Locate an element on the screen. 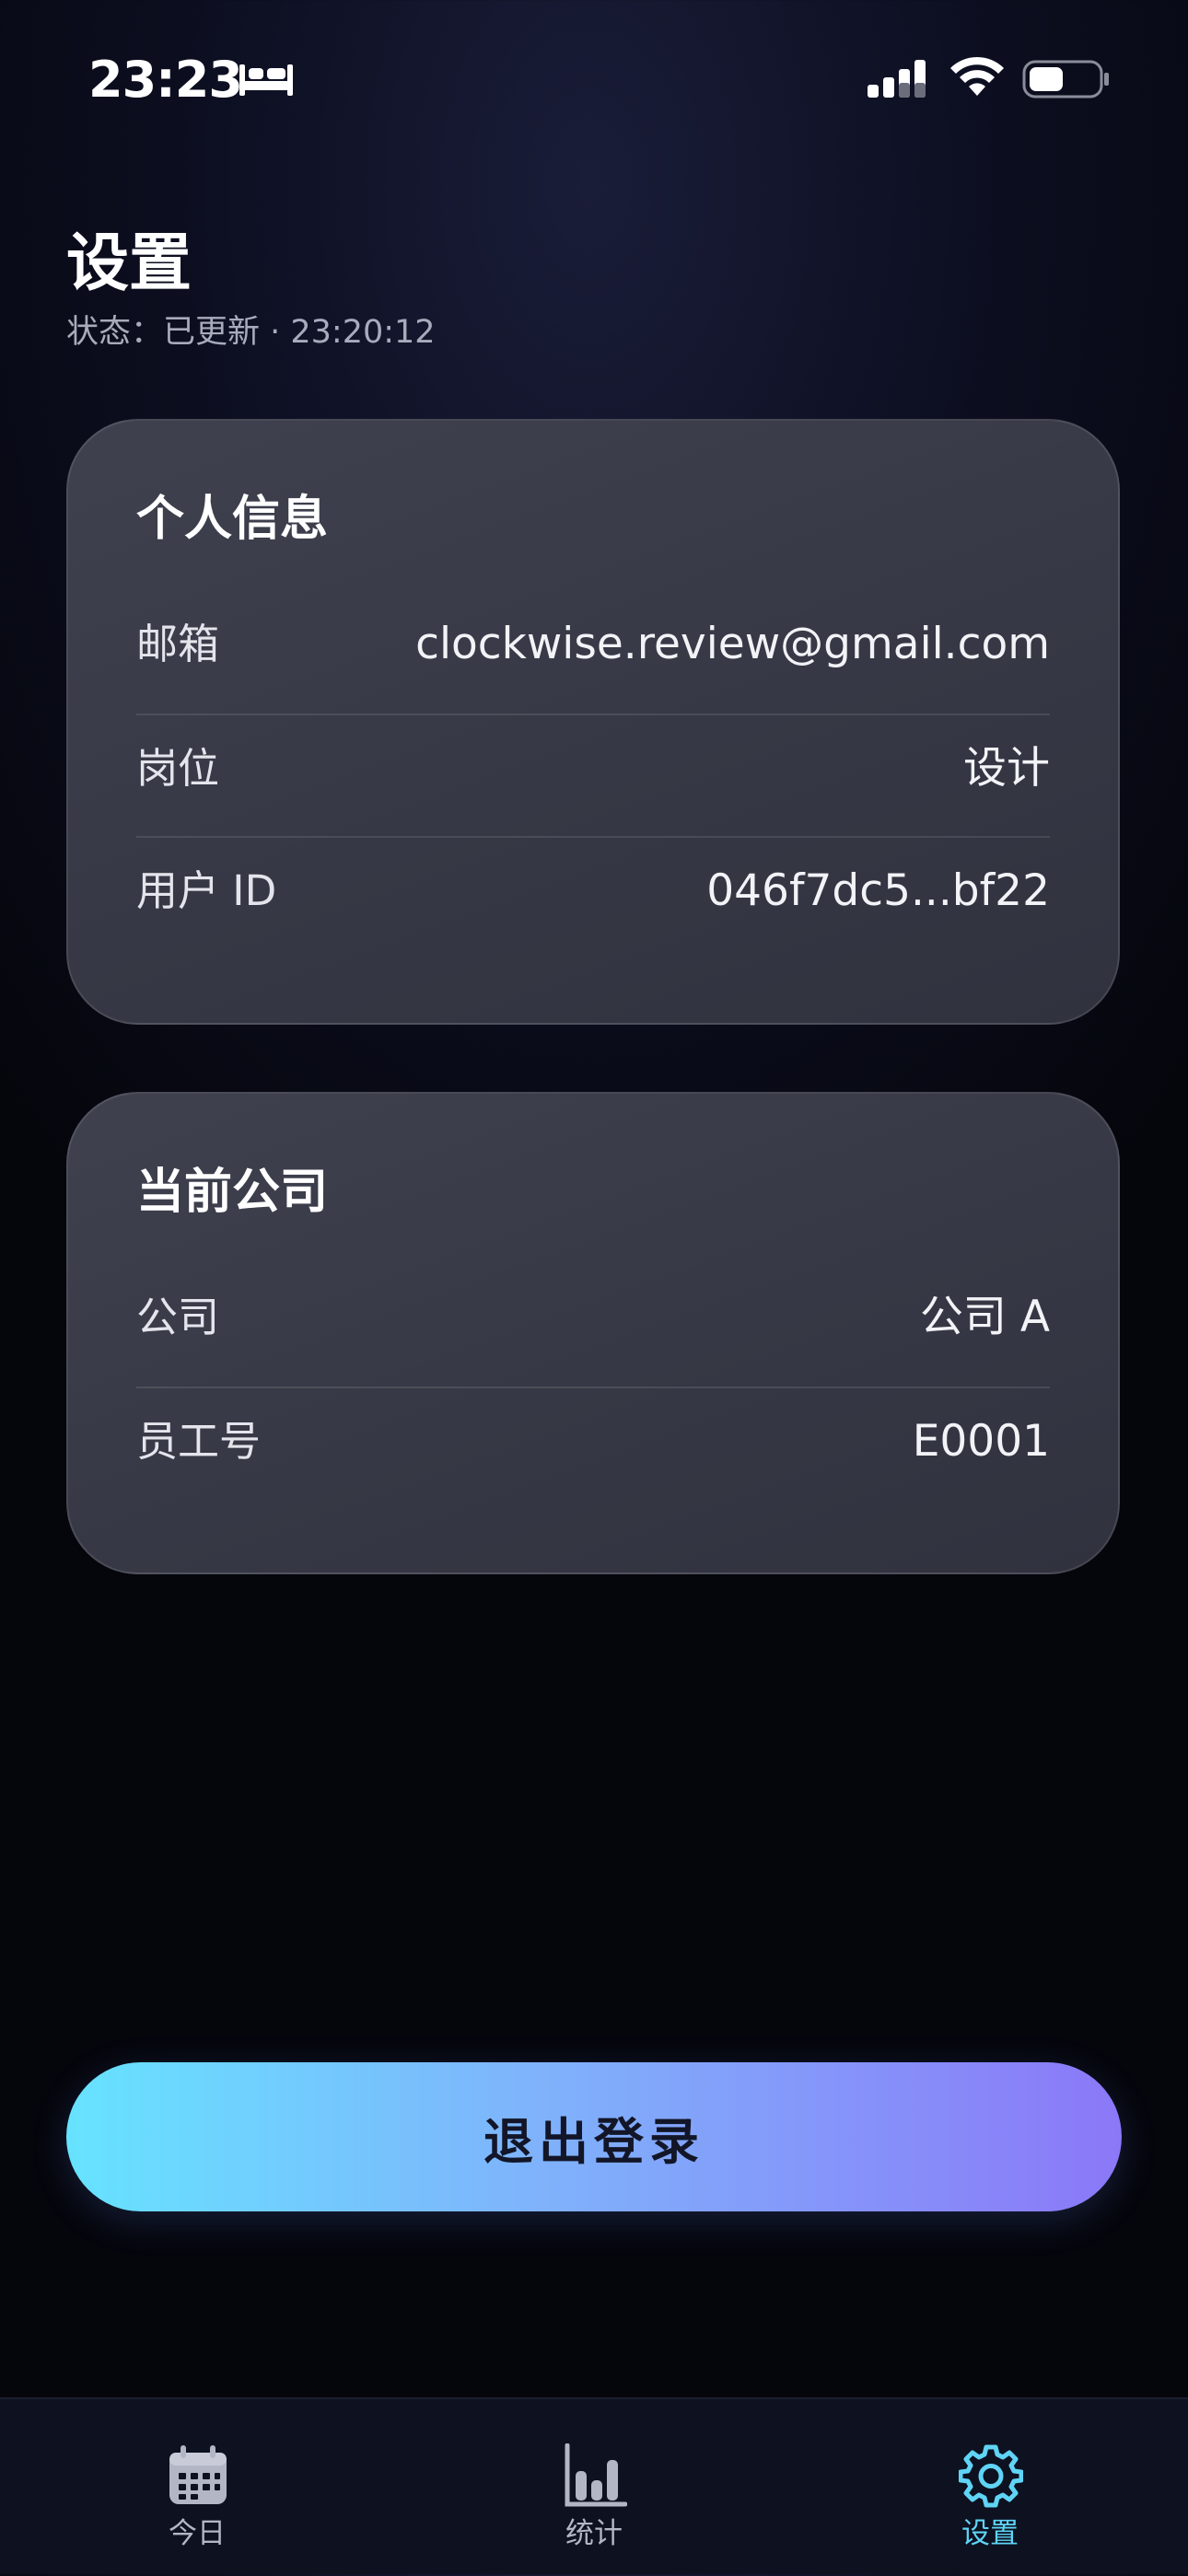  tab-settings: 设置 is located at coordinates (990, 2487).